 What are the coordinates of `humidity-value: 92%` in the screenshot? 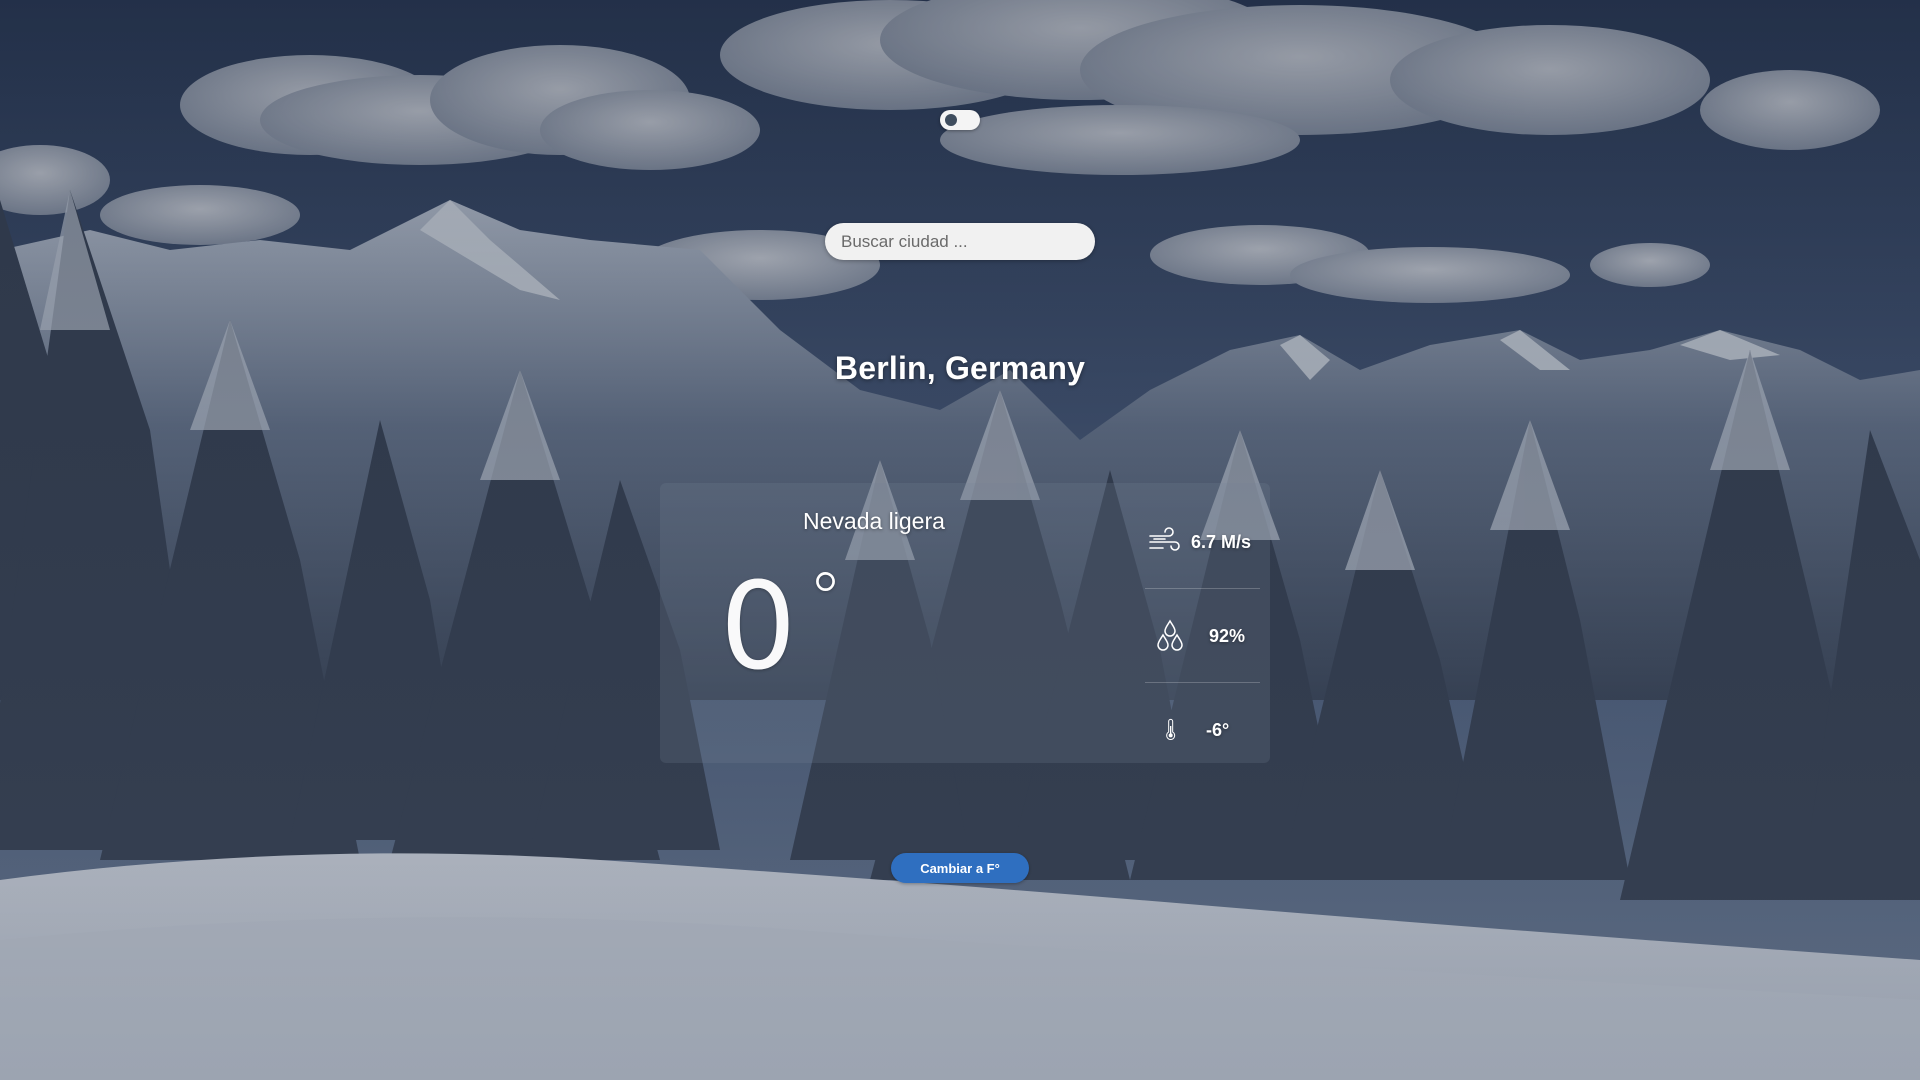 It's located at (1227, 635).